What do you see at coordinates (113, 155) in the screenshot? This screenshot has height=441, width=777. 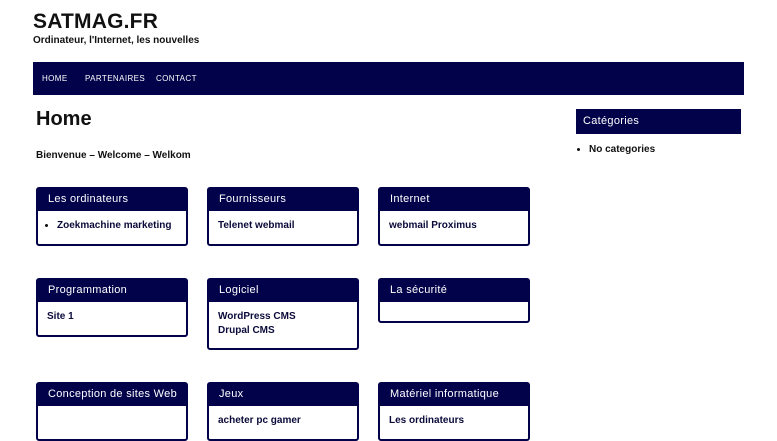 I see `intro-text: Bienvenue – Welcome – Welkom` at bounding box center [113, 155].